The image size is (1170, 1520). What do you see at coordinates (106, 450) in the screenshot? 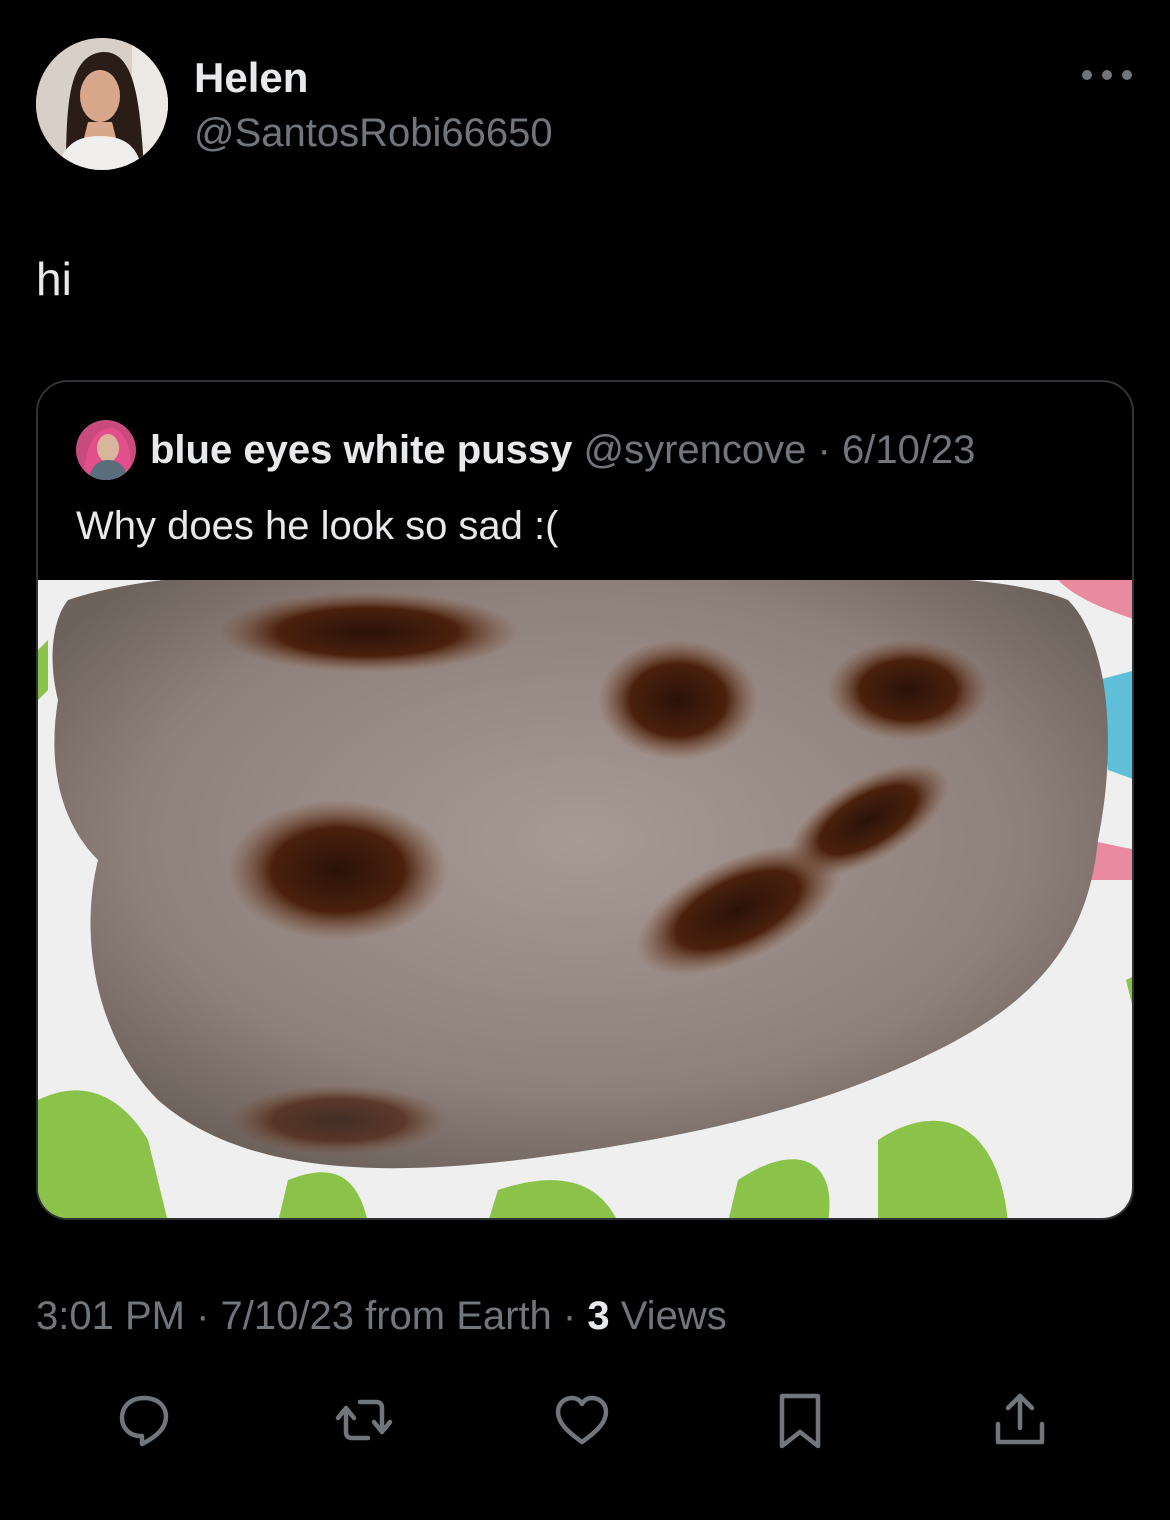
I see `quote-author-avatar` at bounding box center [106, 450].